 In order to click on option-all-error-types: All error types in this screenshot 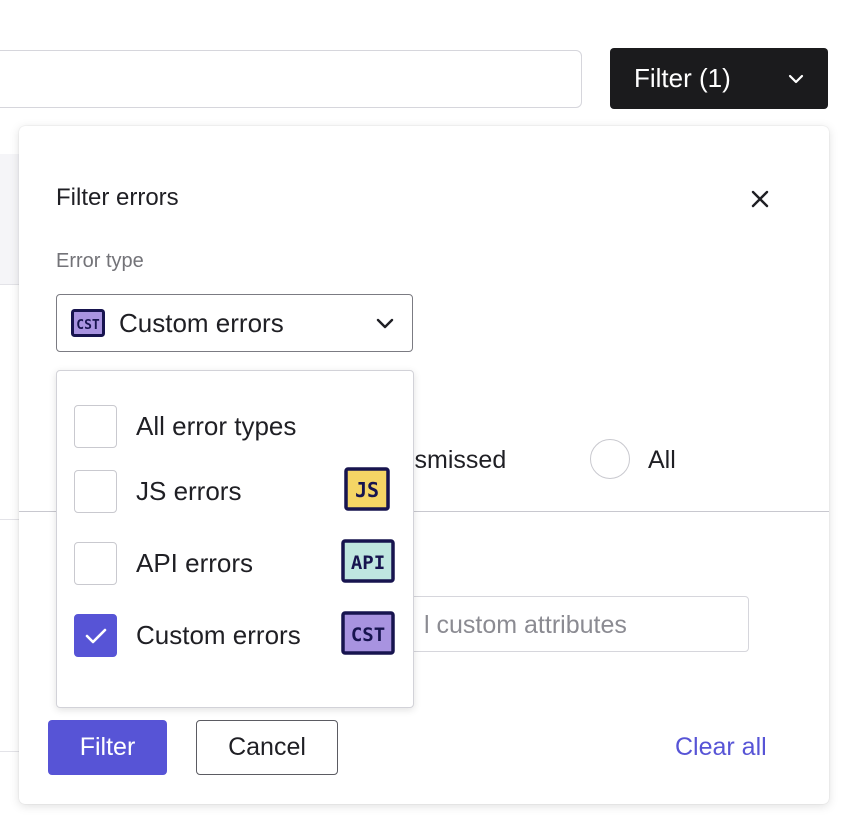, I will do `click(235, 425)`.